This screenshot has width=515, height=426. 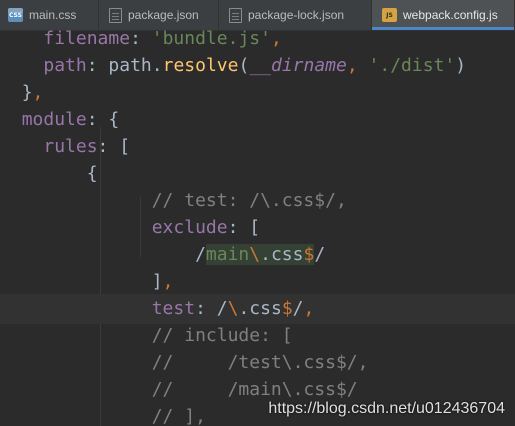 What do you see at coordinates (386, 408) in the screenshot?
I see `watermark-url: https://blog.csdn.net/u012436704` at bounding box center [386, 408].